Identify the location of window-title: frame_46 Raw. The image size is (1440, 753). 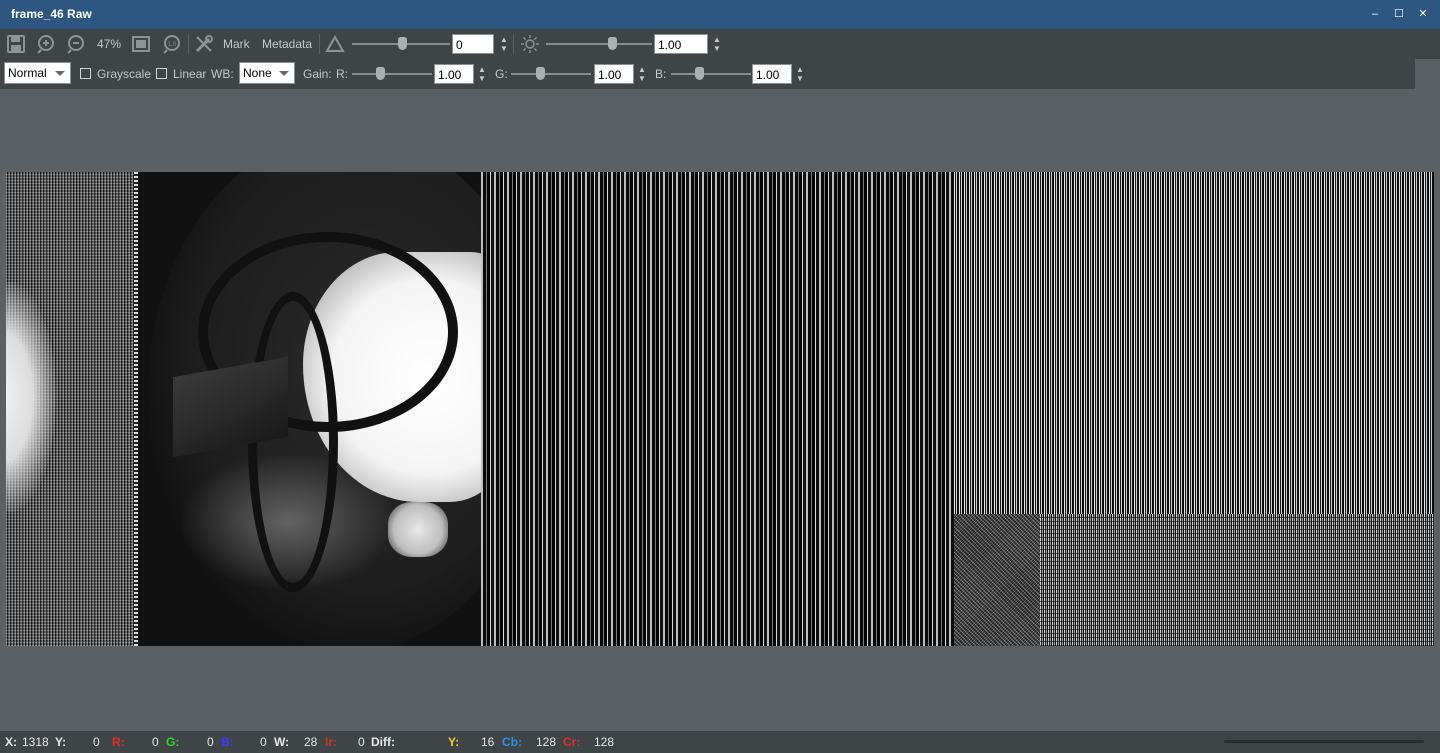
(51, 14).